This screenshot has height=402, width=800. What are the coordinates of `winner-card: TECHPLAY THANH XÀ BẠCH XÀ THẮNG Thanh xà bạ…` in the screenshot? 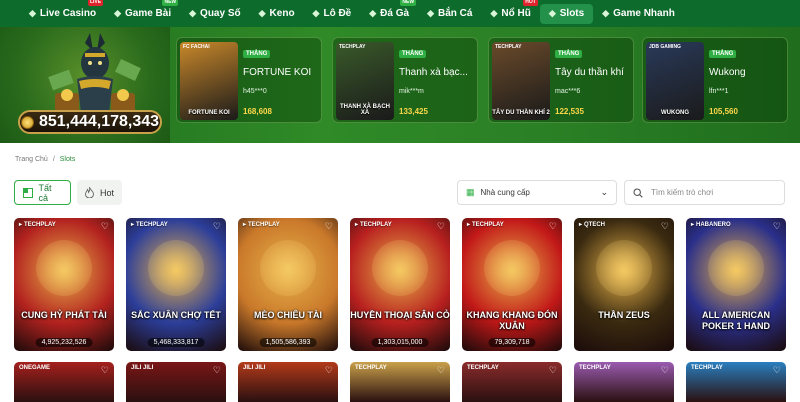 It's located at (405, 80).